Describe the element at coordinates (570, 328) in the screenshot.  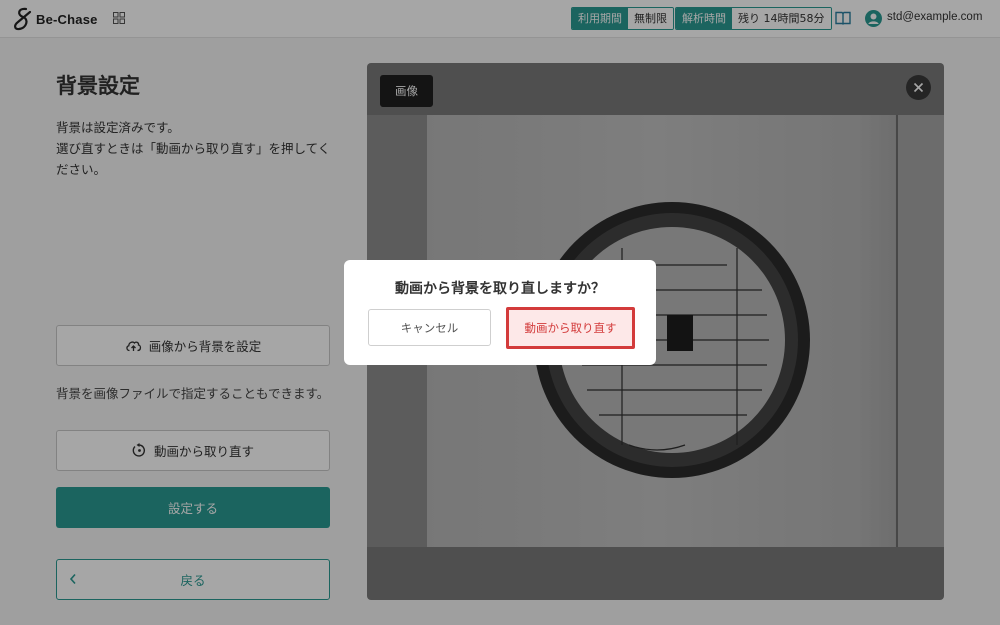
I see `confirm-retake-button: 動画から取り直す` at that location.